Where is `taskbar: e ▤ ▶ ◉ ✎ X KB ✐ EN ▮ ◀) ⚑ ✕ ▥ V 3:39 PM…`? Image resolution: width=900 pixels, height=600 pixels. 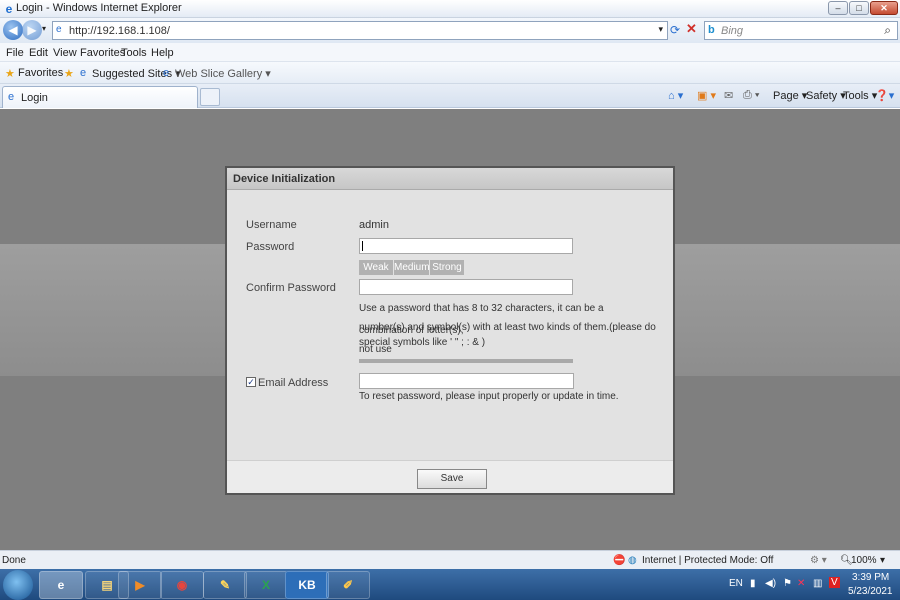
taskbar: e ▤ ▶ ◉ ✎ X KB ✐ EN ▮ ◀) ⚑ ✕ ▥ V 3:39 PM… is located at coordinates (450, 584).